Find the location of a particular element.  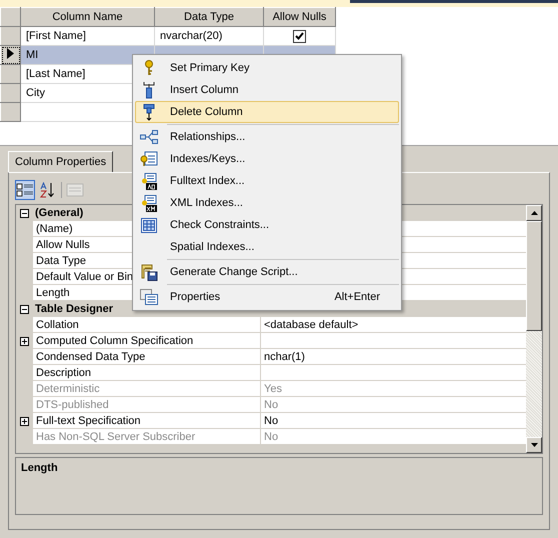

property-name: Deterministic is located at coordinates (147, 389).